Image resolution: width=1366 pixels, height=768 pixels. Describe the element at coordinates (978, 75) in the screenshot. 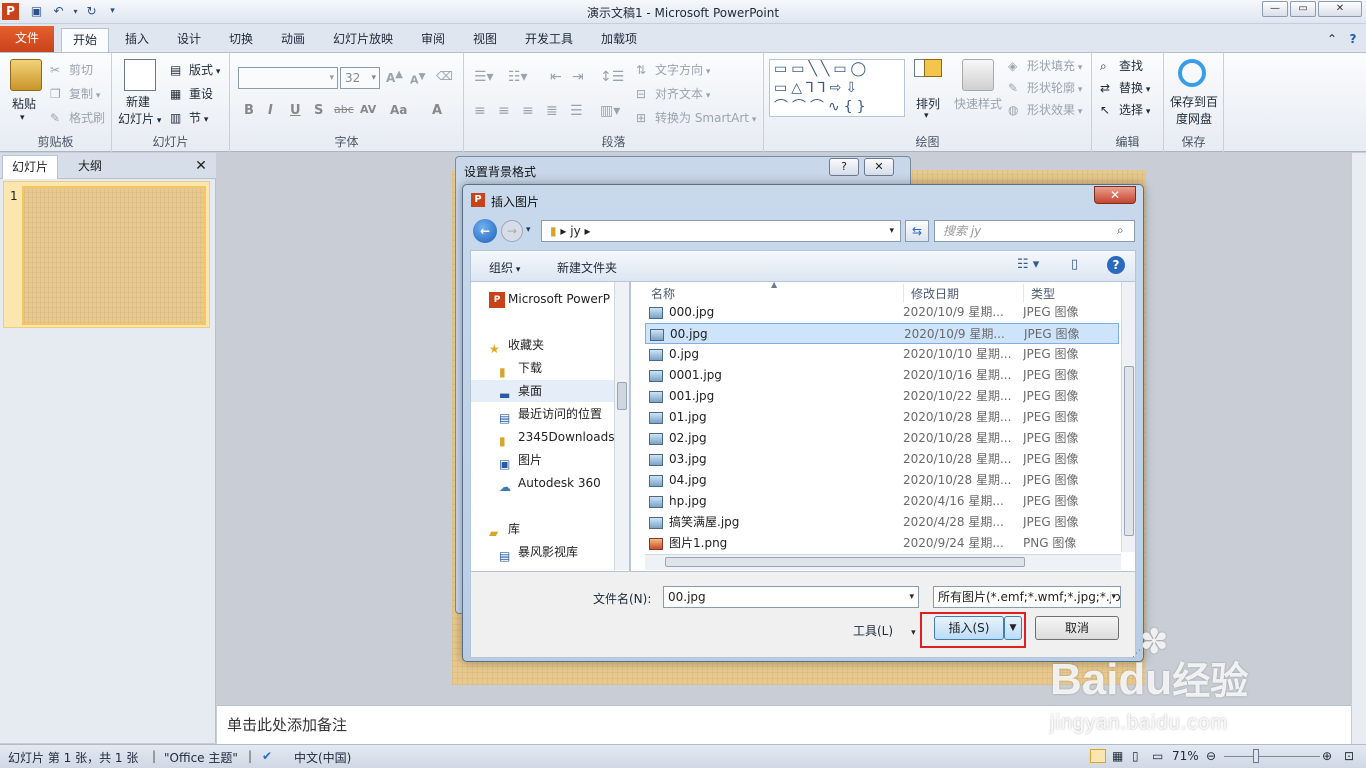

I see `quick-styles-icon` at that location.